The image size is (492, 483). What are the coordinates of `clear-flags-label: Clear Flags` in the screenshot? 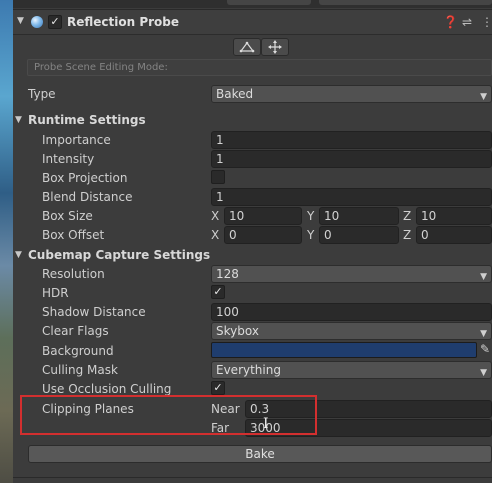 It's located at (75, 331).